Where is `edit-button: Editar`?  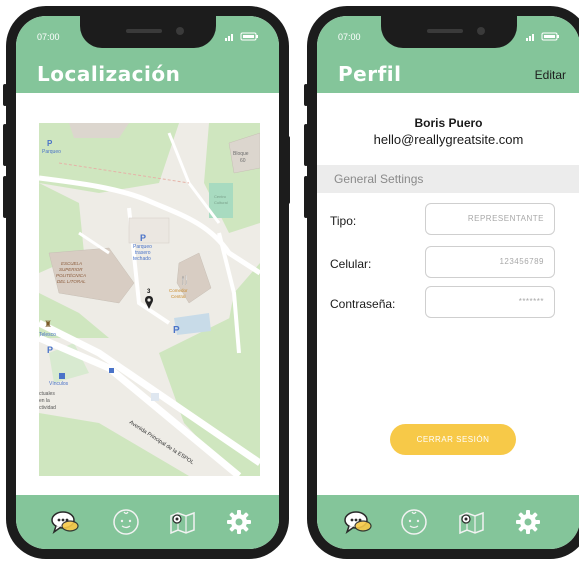 edit-button: Editar is located at coordinates (550, 75).